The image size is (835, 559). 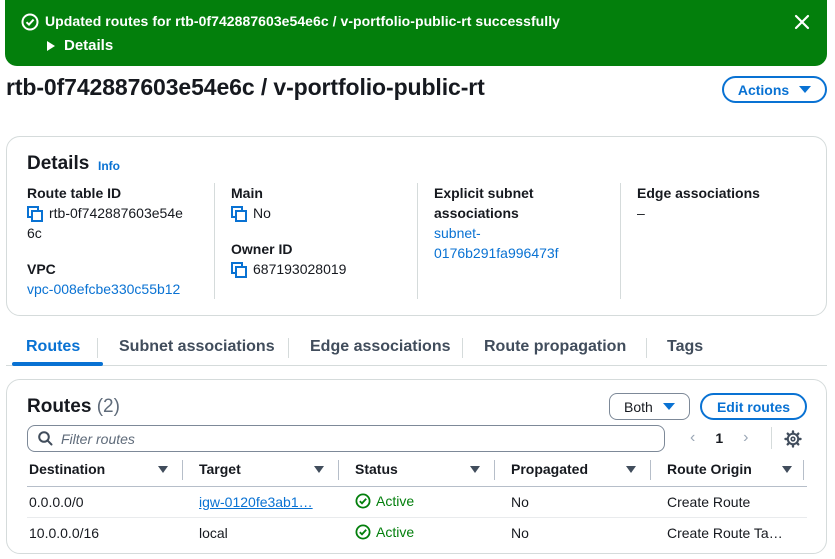 I want to click on subnet-link: subnet-, so click(x=529, y=233).